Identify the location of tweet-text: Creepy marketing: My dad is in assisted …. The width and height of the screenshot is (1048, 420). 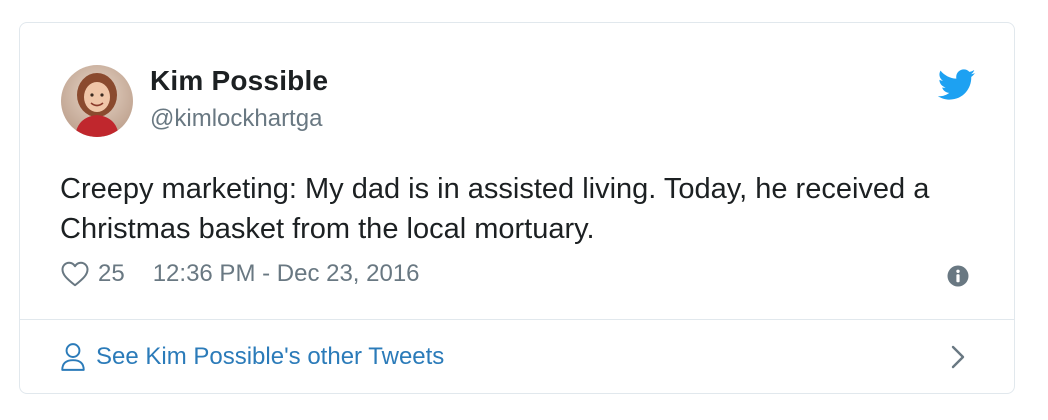
(495, 209).